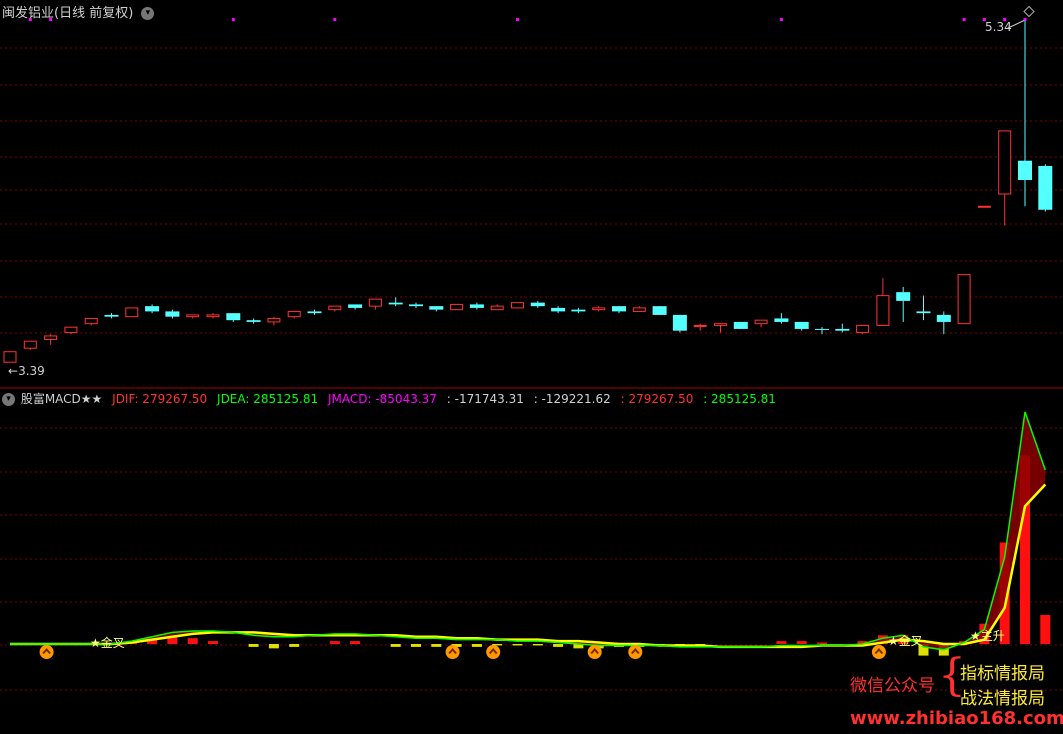  What do you see at coordinates (1002, 674) in the screenshot?
I see `watermark-line1: 指标情报局` at bounding box center [1002, 674].